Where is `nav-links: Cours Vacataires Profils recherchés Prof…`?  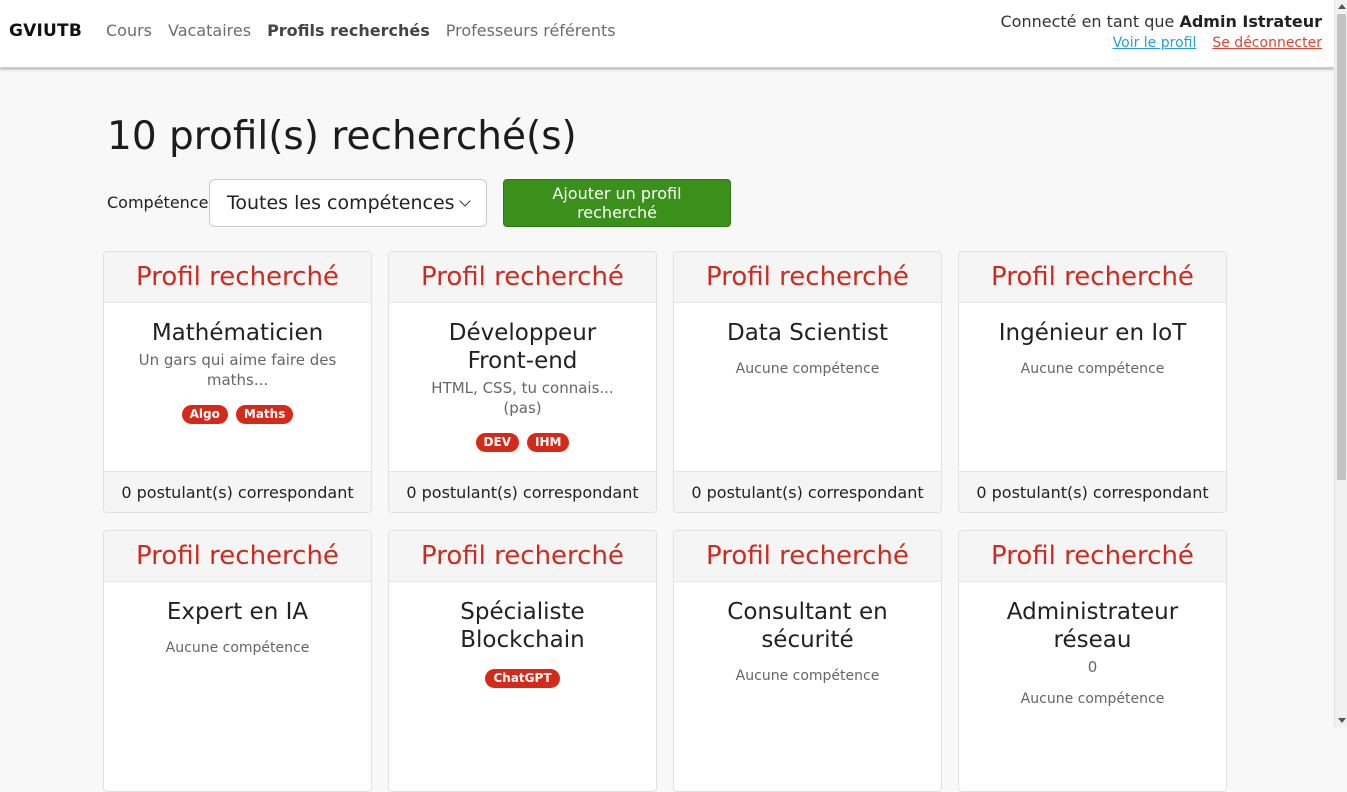
nav-links: Cours Vacataires Profils recherchés Prof… is located at coordinates (361, 30).